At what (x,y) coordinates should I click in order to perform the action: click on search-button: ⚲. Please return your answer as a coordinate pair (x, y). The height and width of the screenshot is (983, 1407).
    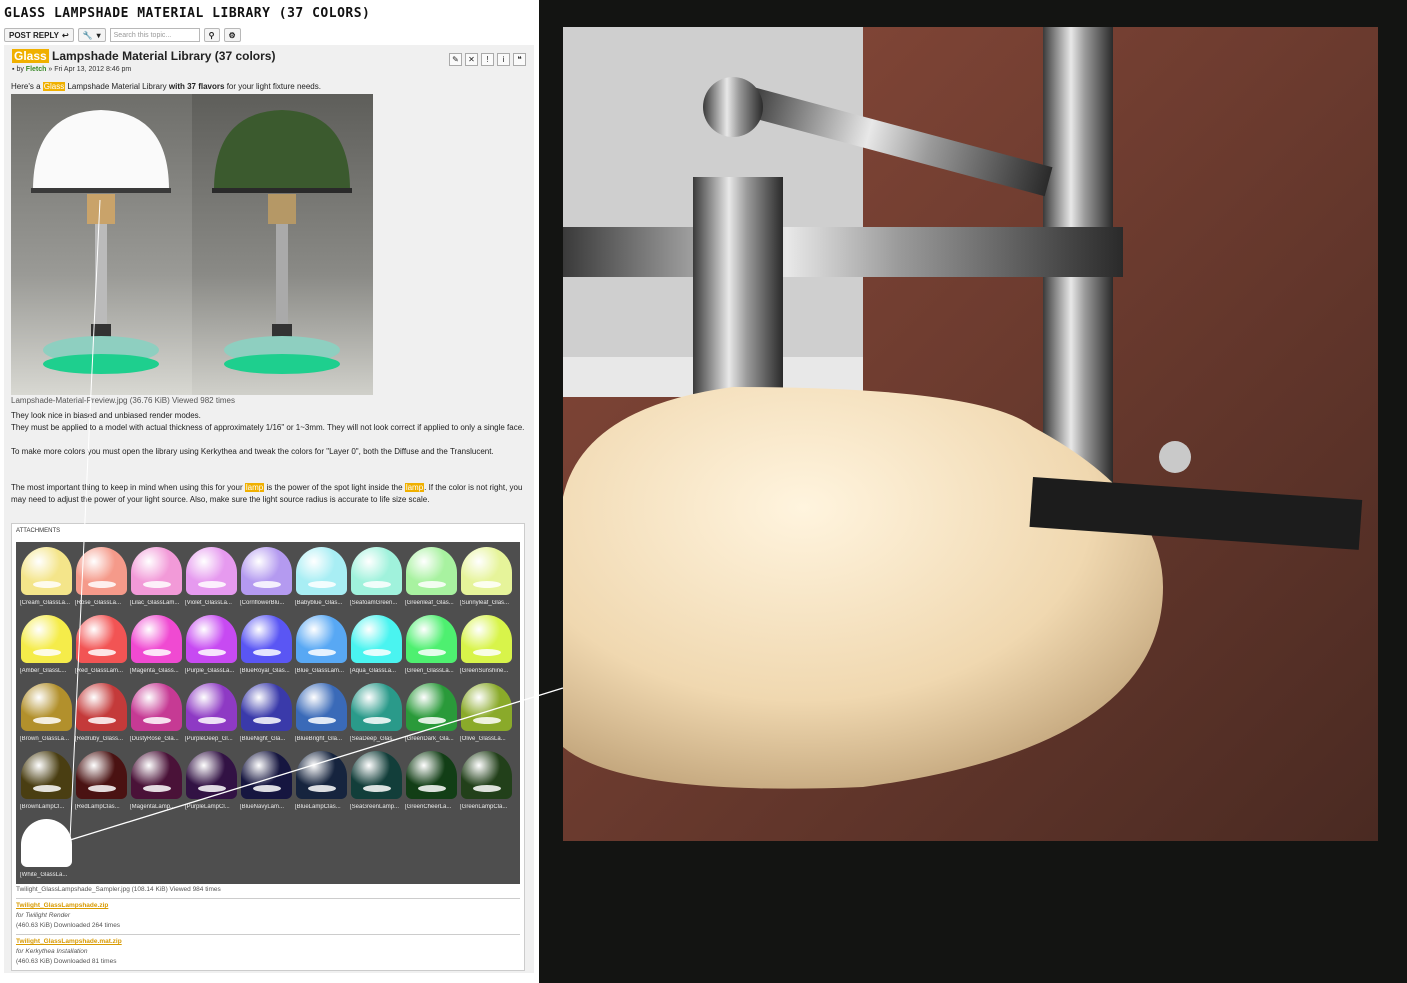
    Looking at the image, I should click on (211, 35).